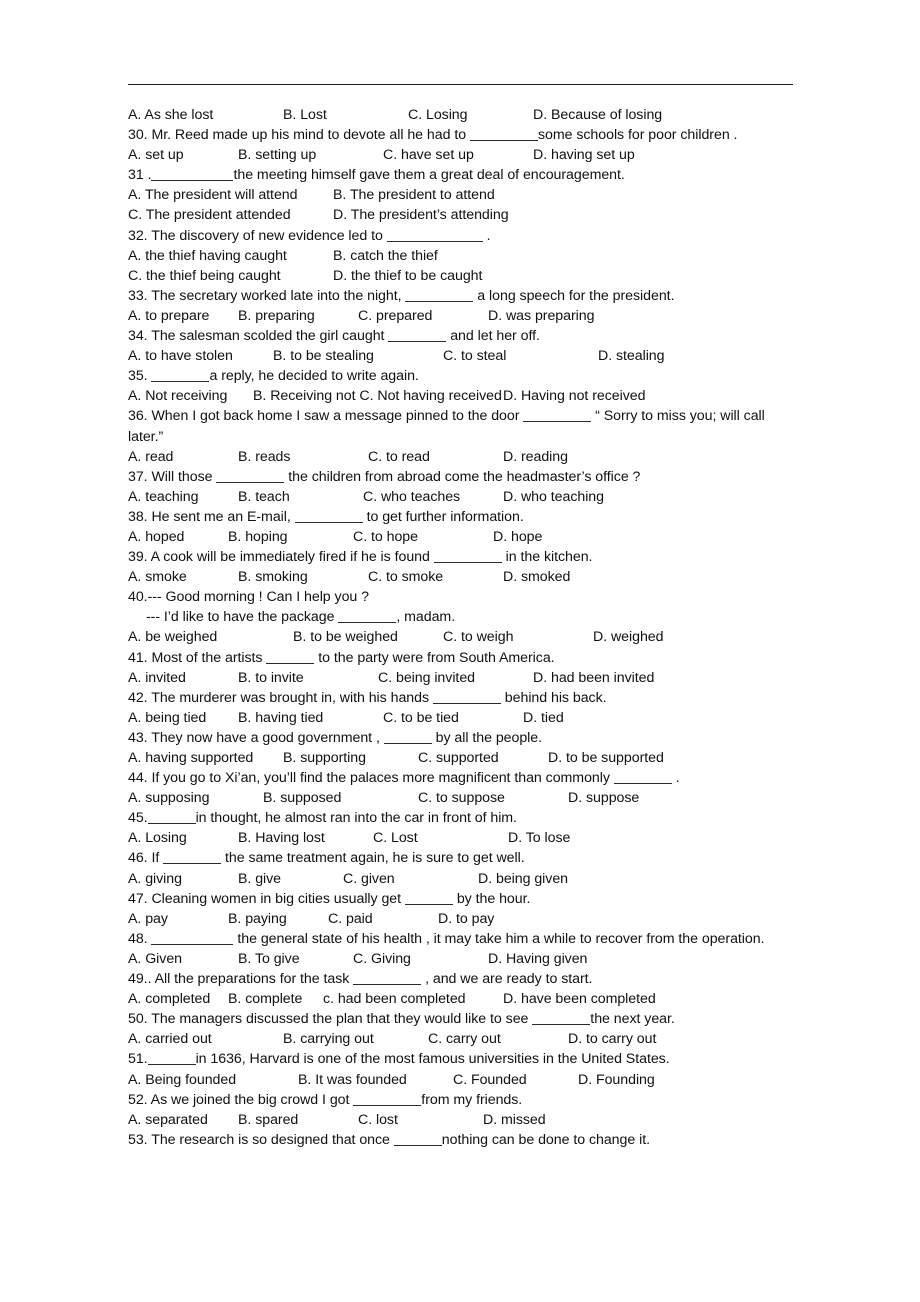  What do you see at coordinates (205, 1039) in the screenshot?
I see `option-choice: A. carried out` at bounding box center [205, 1039].